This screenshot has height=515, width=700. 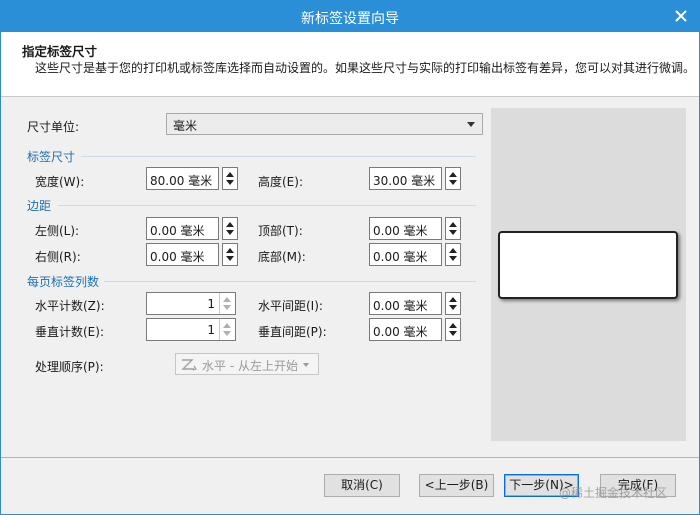 I want to click on horizontal-gap-field: 0.00 毫米, so click(x=415, y=303).